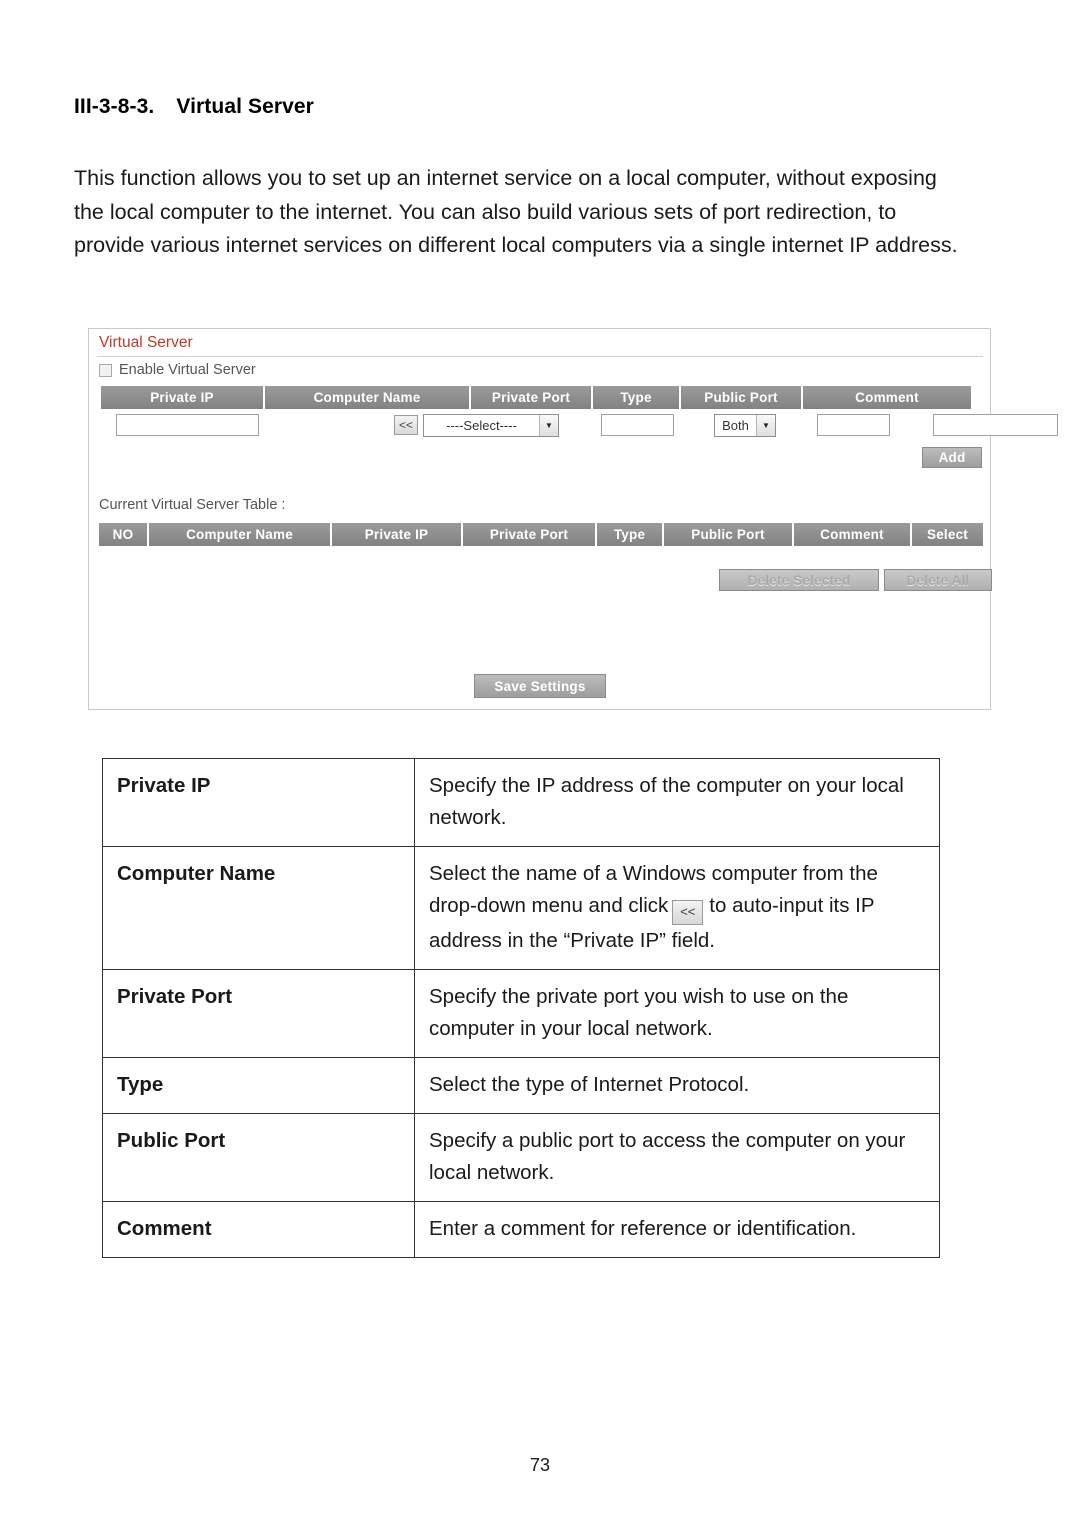 This screenshot has width=1080, height=1527. Describe the element at coordinates (146, 342) in the screenshot. I see `panel-title: Virtual Server` at that location.